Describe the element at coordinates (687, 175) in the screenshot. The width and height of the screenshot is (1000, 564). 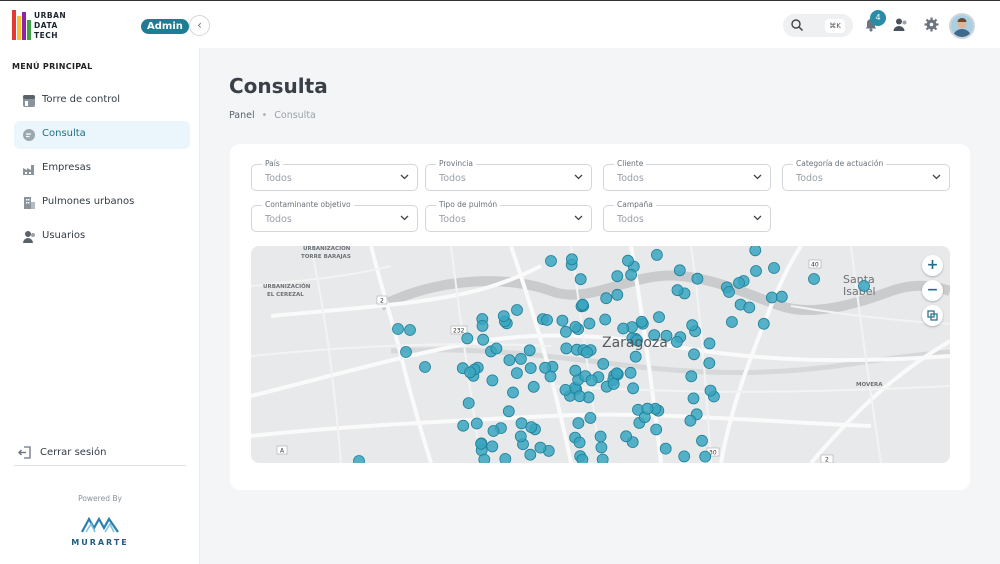
I see `filter-cliente-select: Cliente Todos` at that location.